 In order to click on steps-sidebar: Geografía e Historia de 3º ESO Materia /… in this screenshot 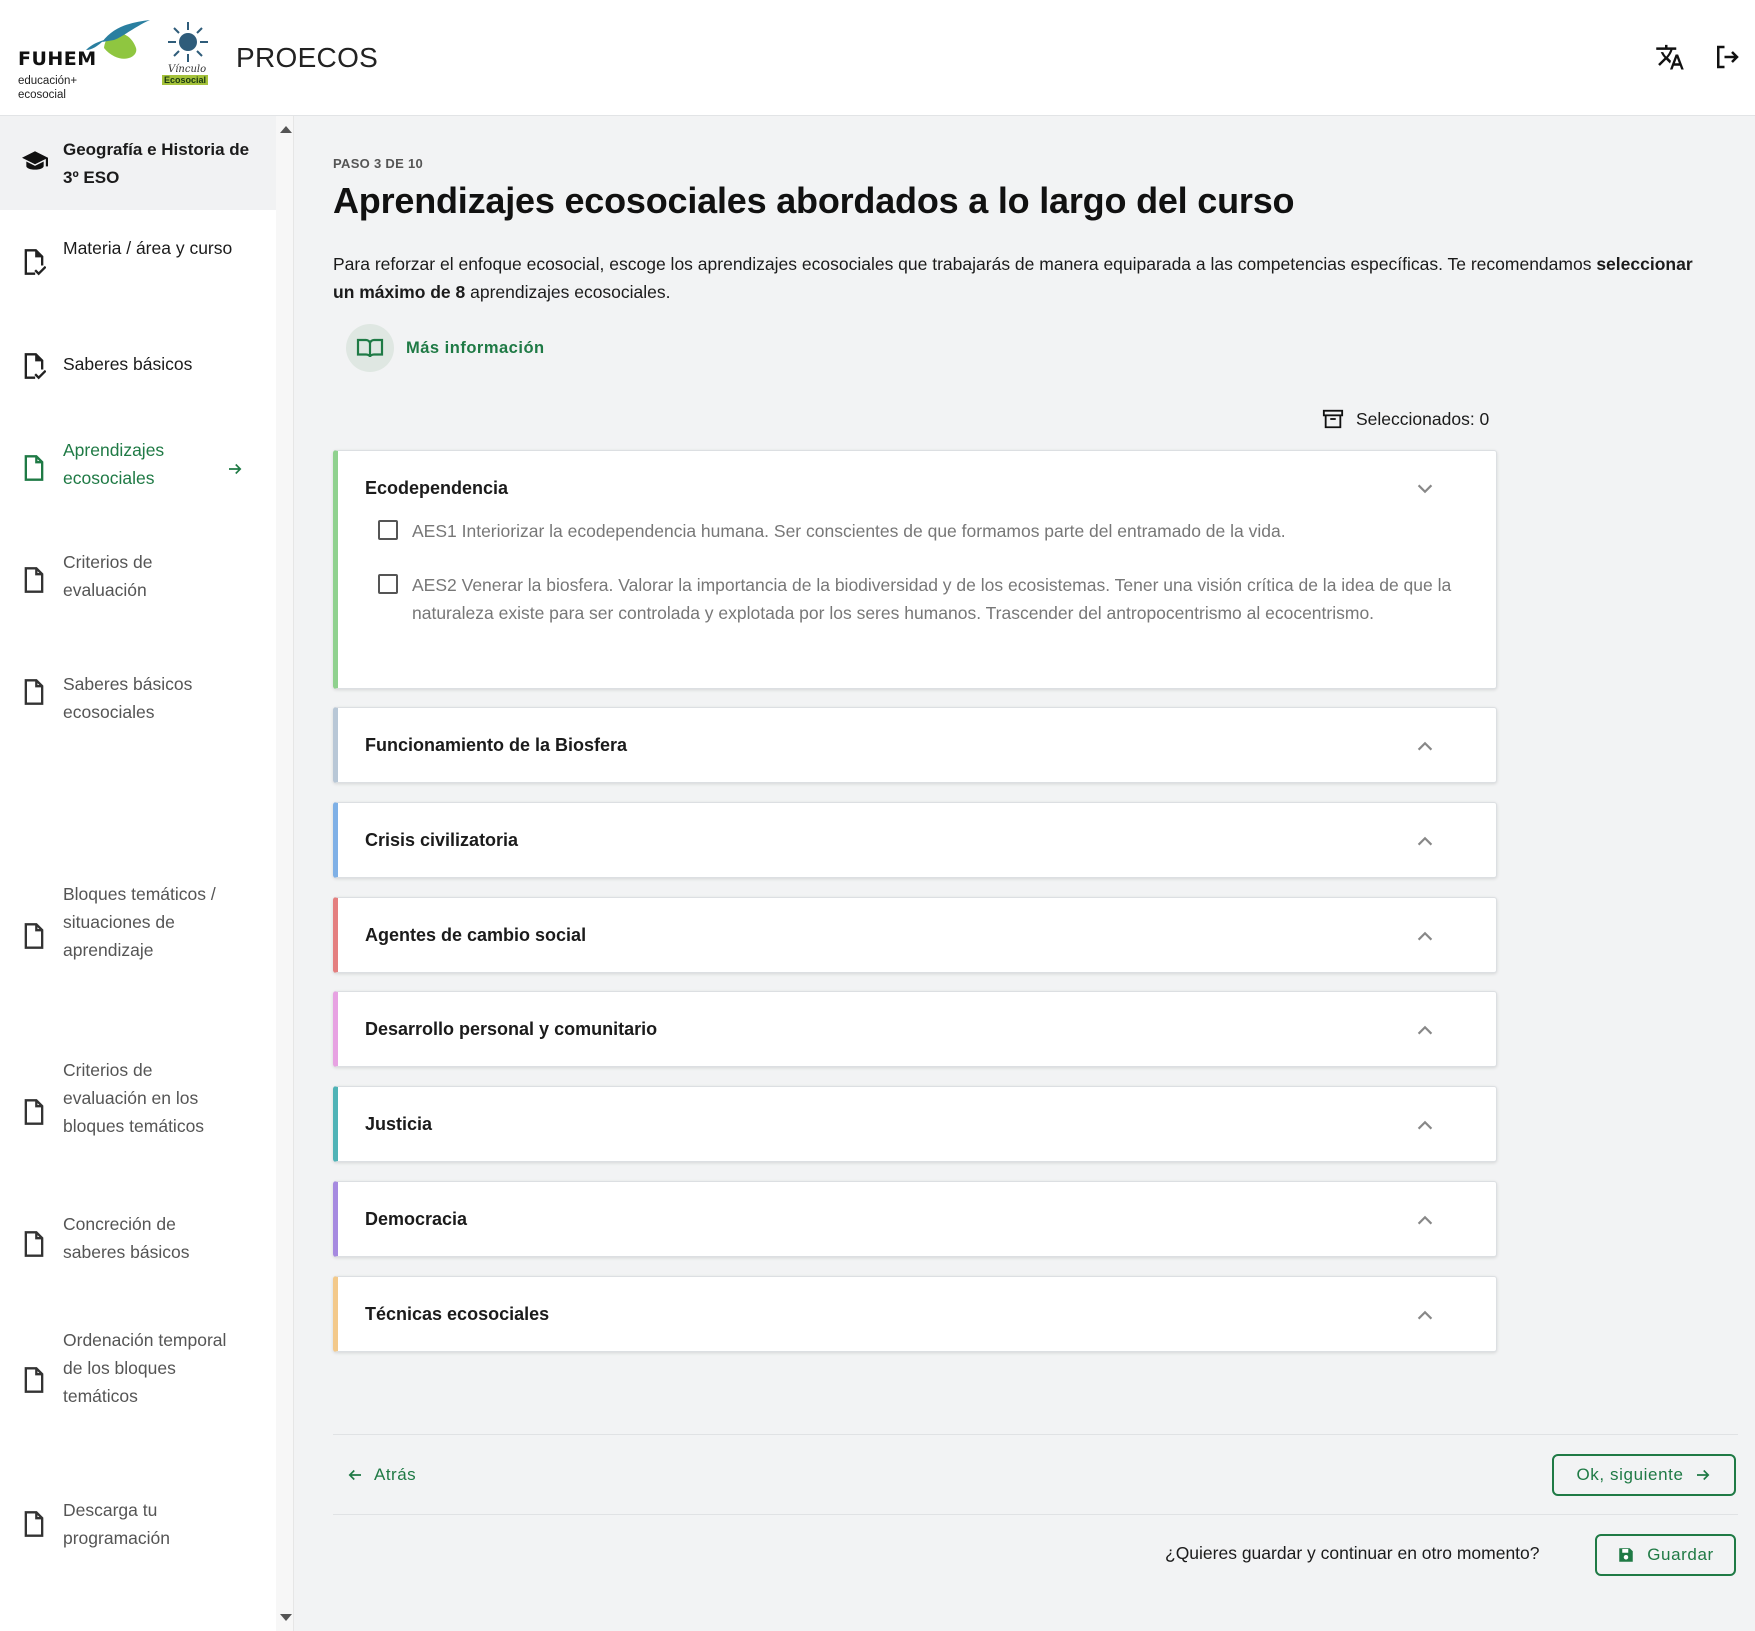, I will do `click(138, 873)`.